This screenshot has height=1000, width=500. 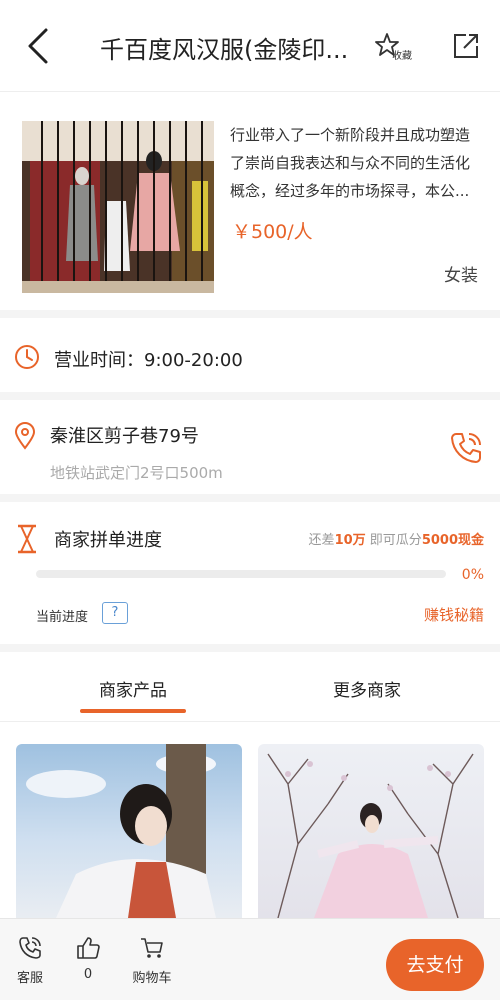 I want to click on like-button: 0, so click(x=88, y=958).